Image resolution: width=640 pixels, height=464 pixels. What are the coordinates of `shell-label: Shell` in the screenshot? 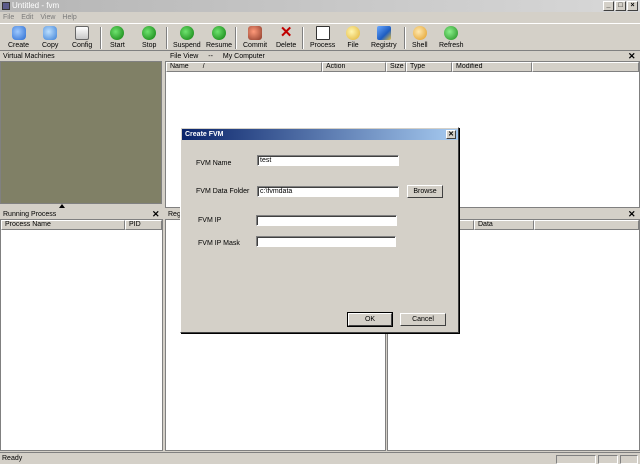 It's located at (420, 45).